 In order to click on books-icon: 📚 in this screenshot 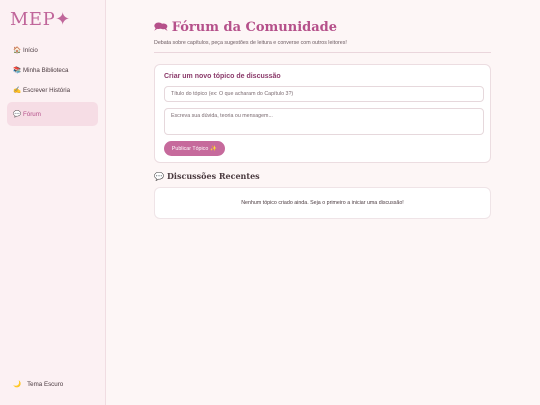, I will do `click(17, 70)`.